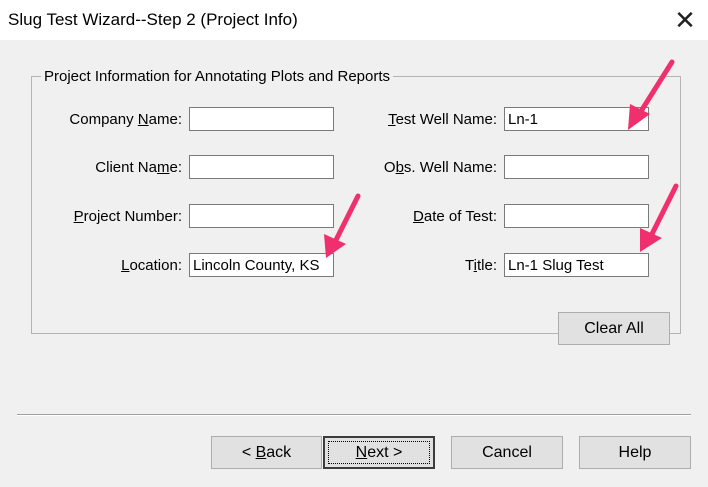 This screenshot has width=708, height=487. I want to click on title-label: Title:, so click(481, 265).